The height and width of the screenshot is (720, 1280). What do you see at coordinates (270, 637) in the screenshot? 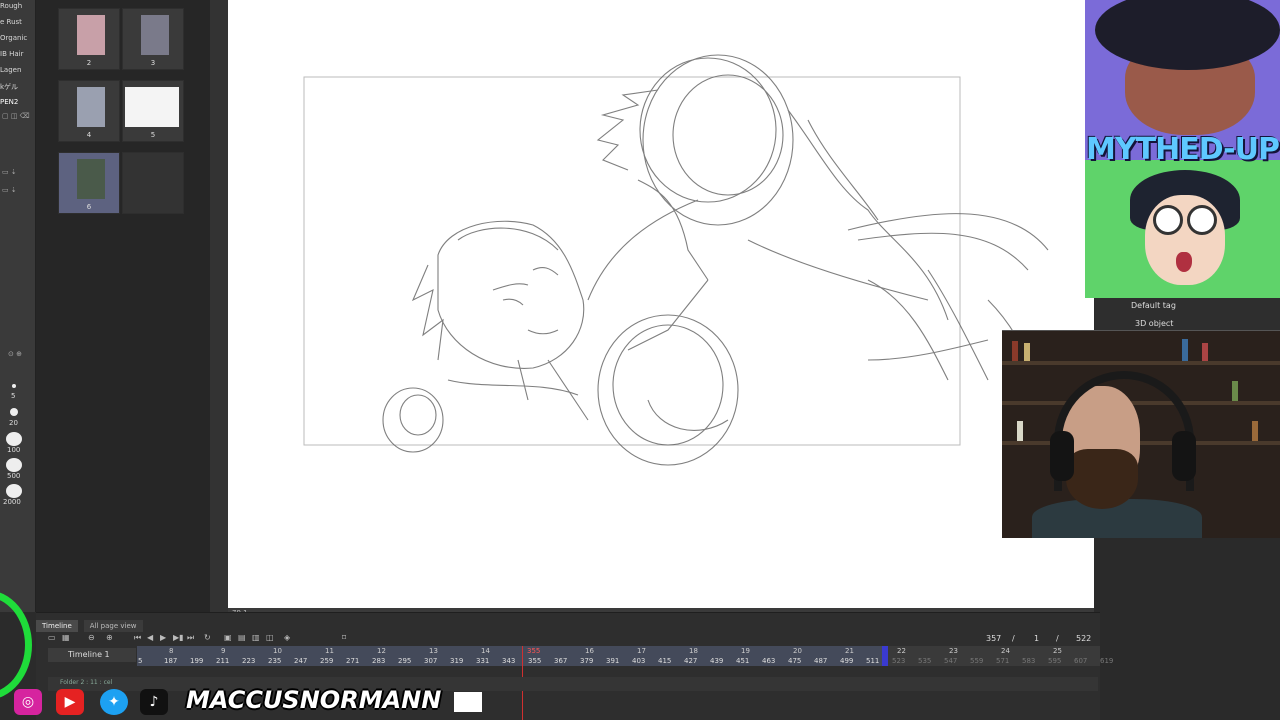
I see `onion-skin-icon: ◫` at bounding box center [270, 637].